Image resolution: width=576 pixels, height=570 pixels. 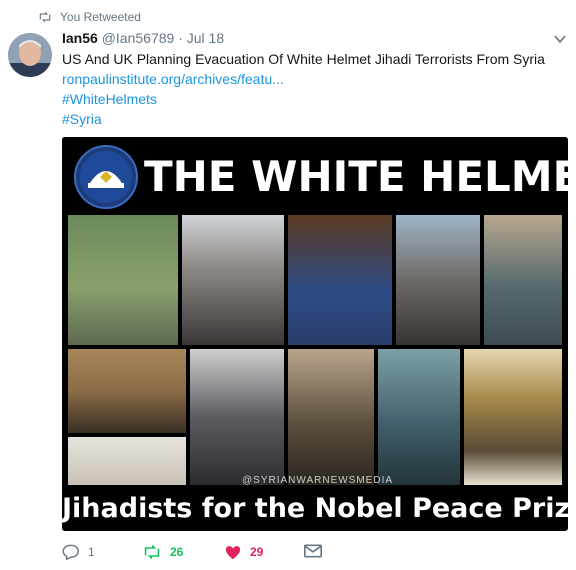 I want to click on reply-button: 1, so click(x=78, y=552).